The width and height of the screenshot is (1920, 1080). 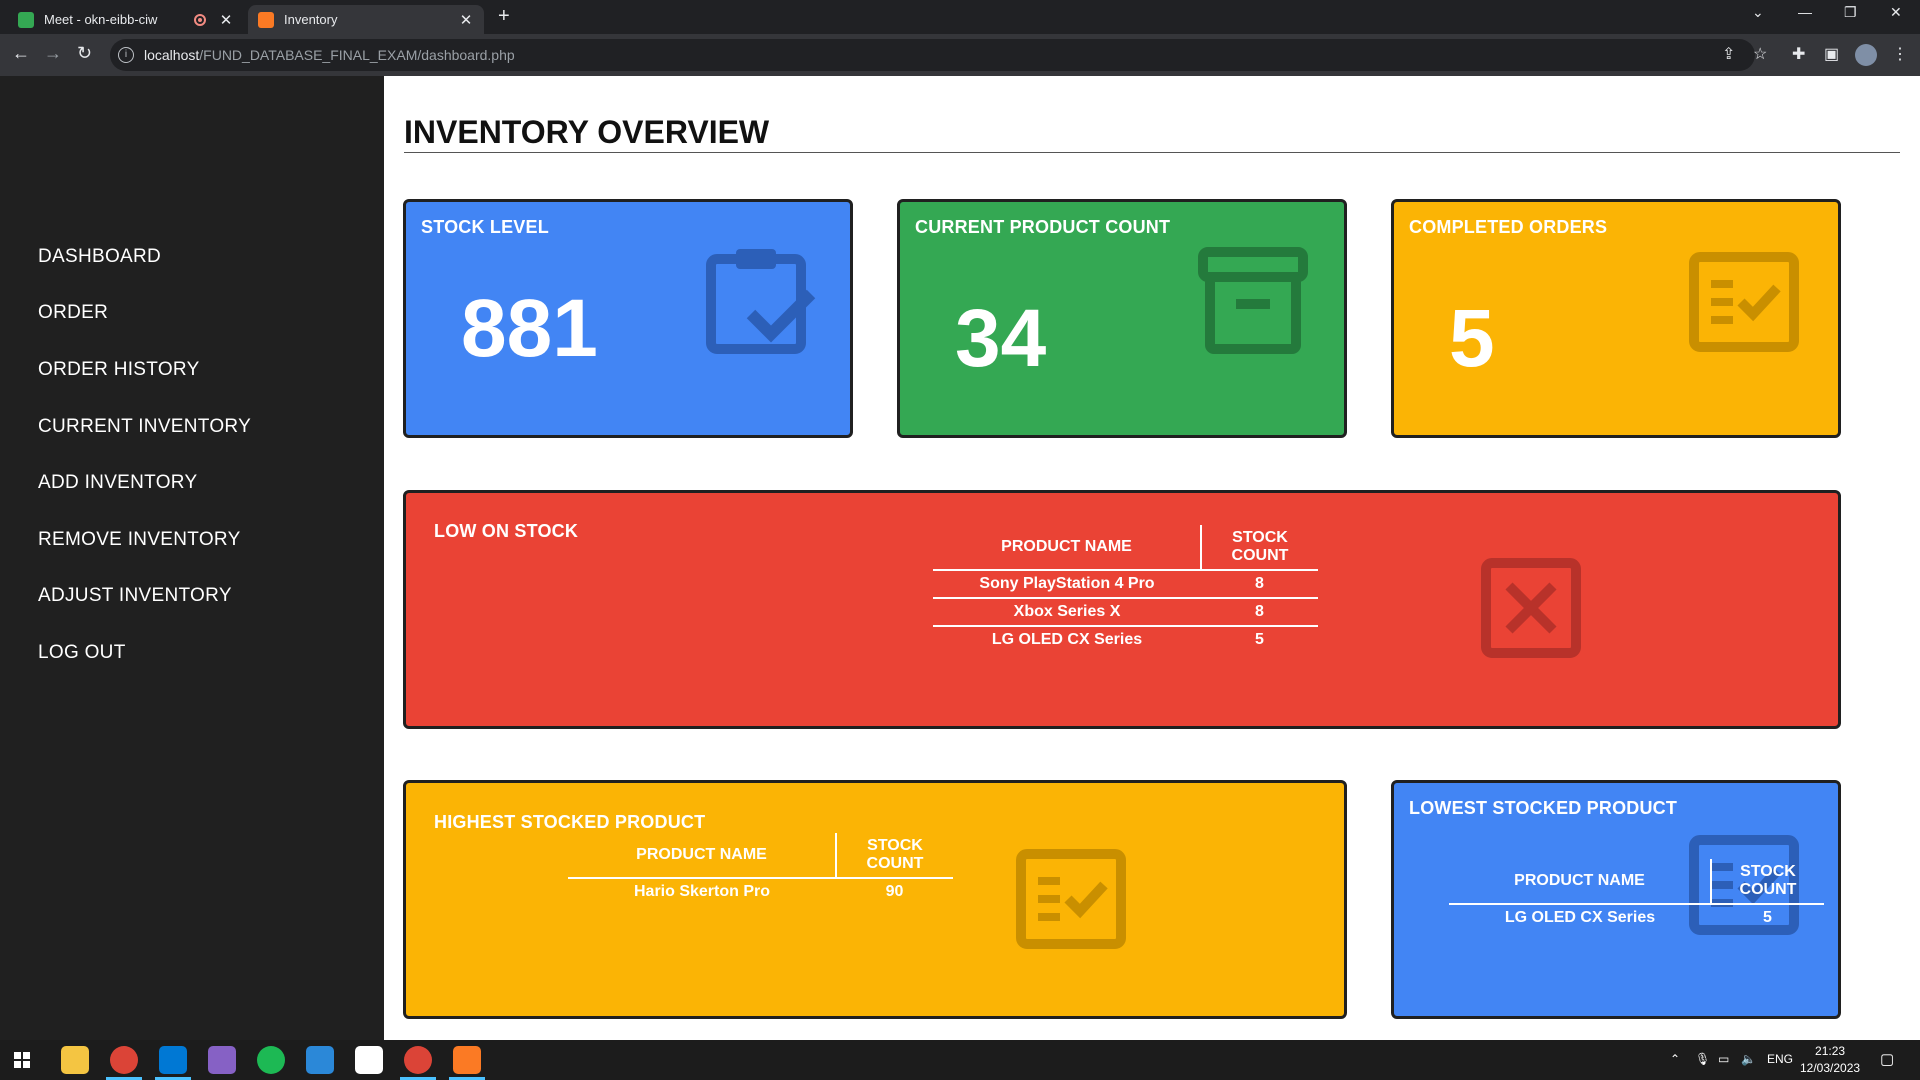 What do you see at coordinates (139, 540) in the screenshot?
I see `sidebar-item-remove-inventory: REMOVE INVENTORY` at bounding box center [139, 540].